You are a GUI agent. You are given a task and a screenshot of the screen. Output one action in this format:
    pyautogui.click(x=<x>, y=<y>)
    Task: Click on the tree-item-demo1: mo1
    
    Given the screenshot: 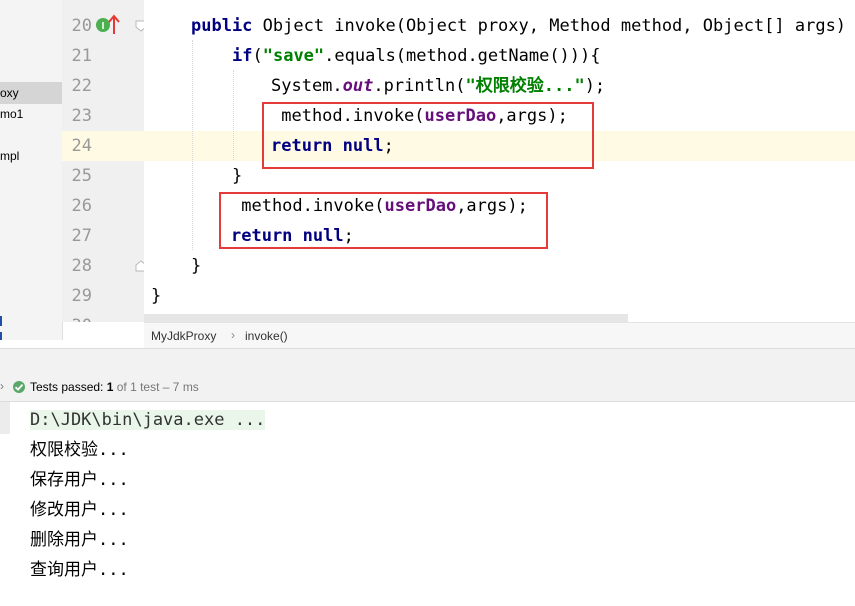 What is the action you would take?
    pyautogui.click(x=31, y=114)
    